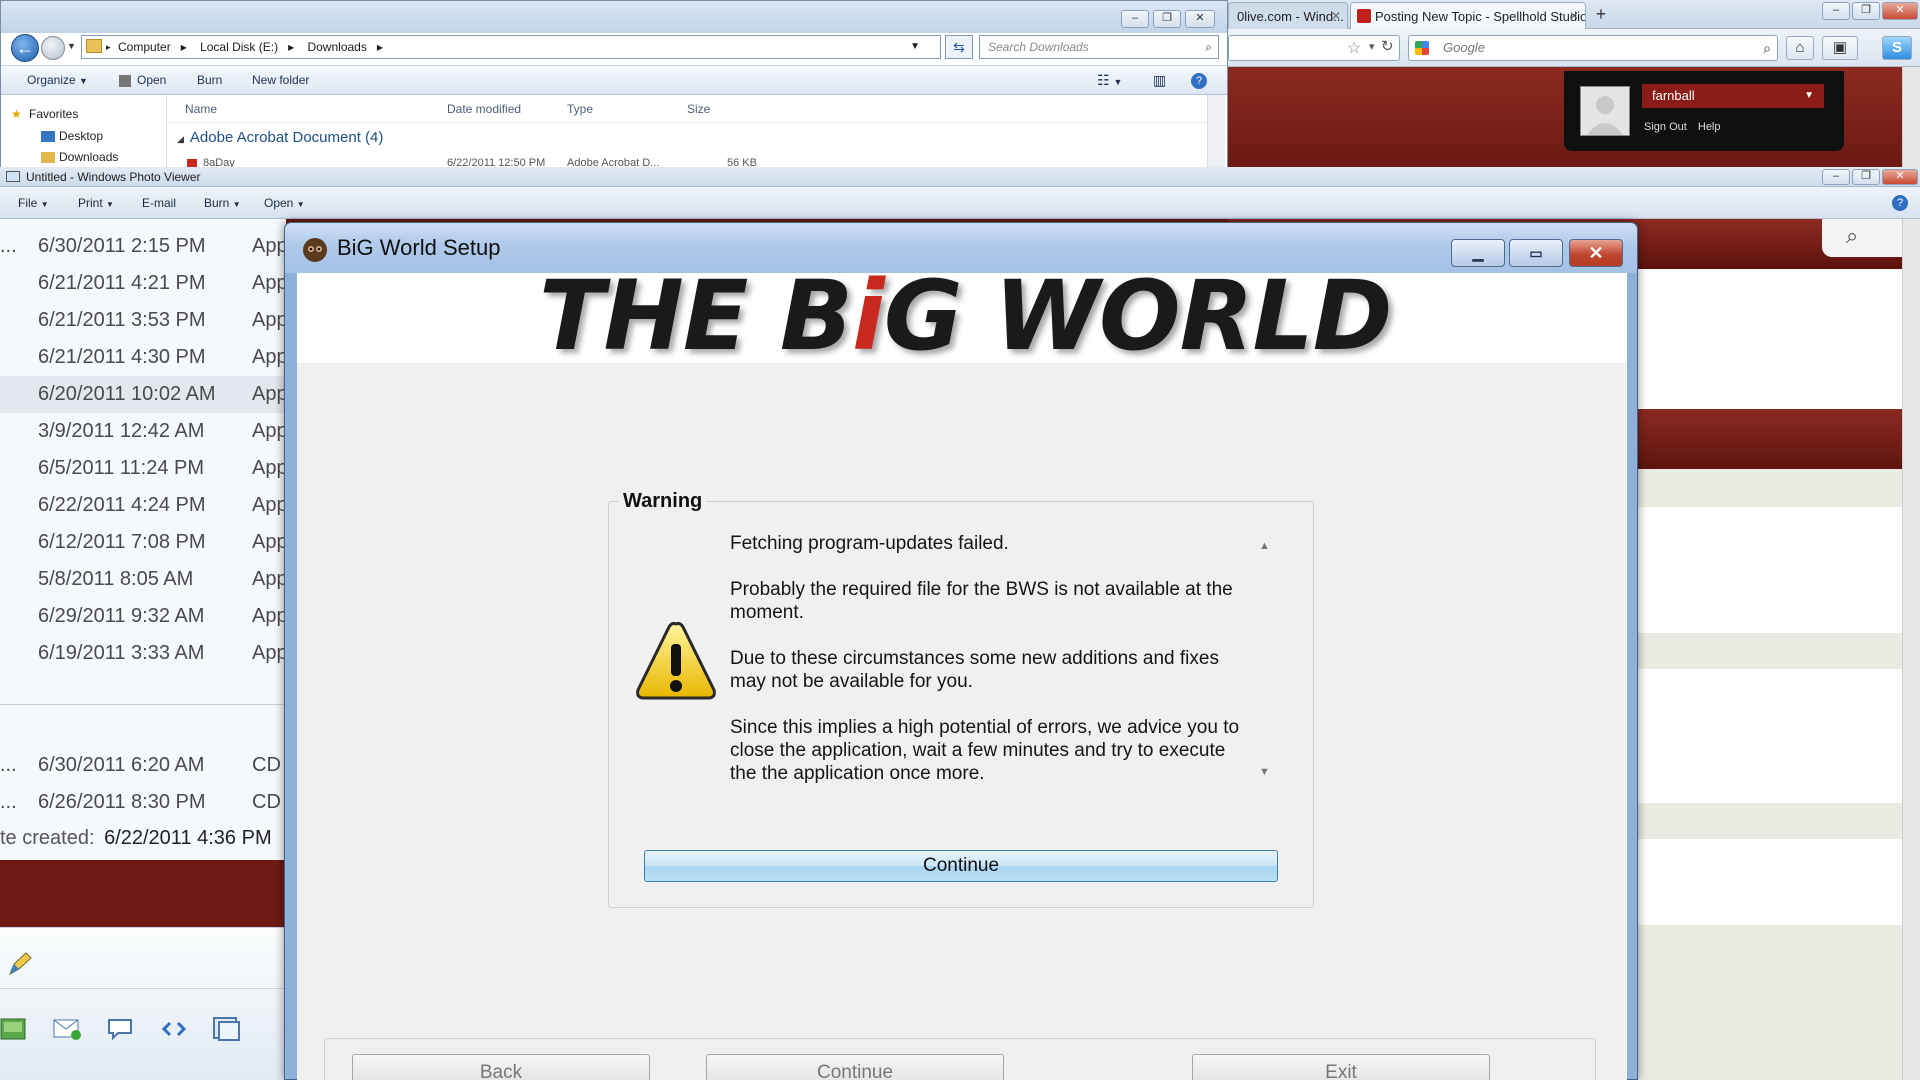 This screenshot has height=1080, width=1920. Describe the element at coordinates (144, 468) in the screenshot. I see `list-item: 6/5/2011 11:24 PM App` at that location.